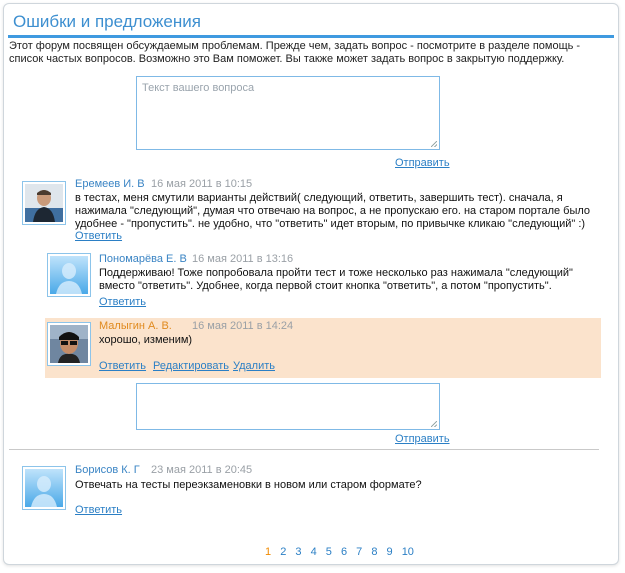 The image size is (625, 573). I want to click on page-link: 6, so click(344, 552).